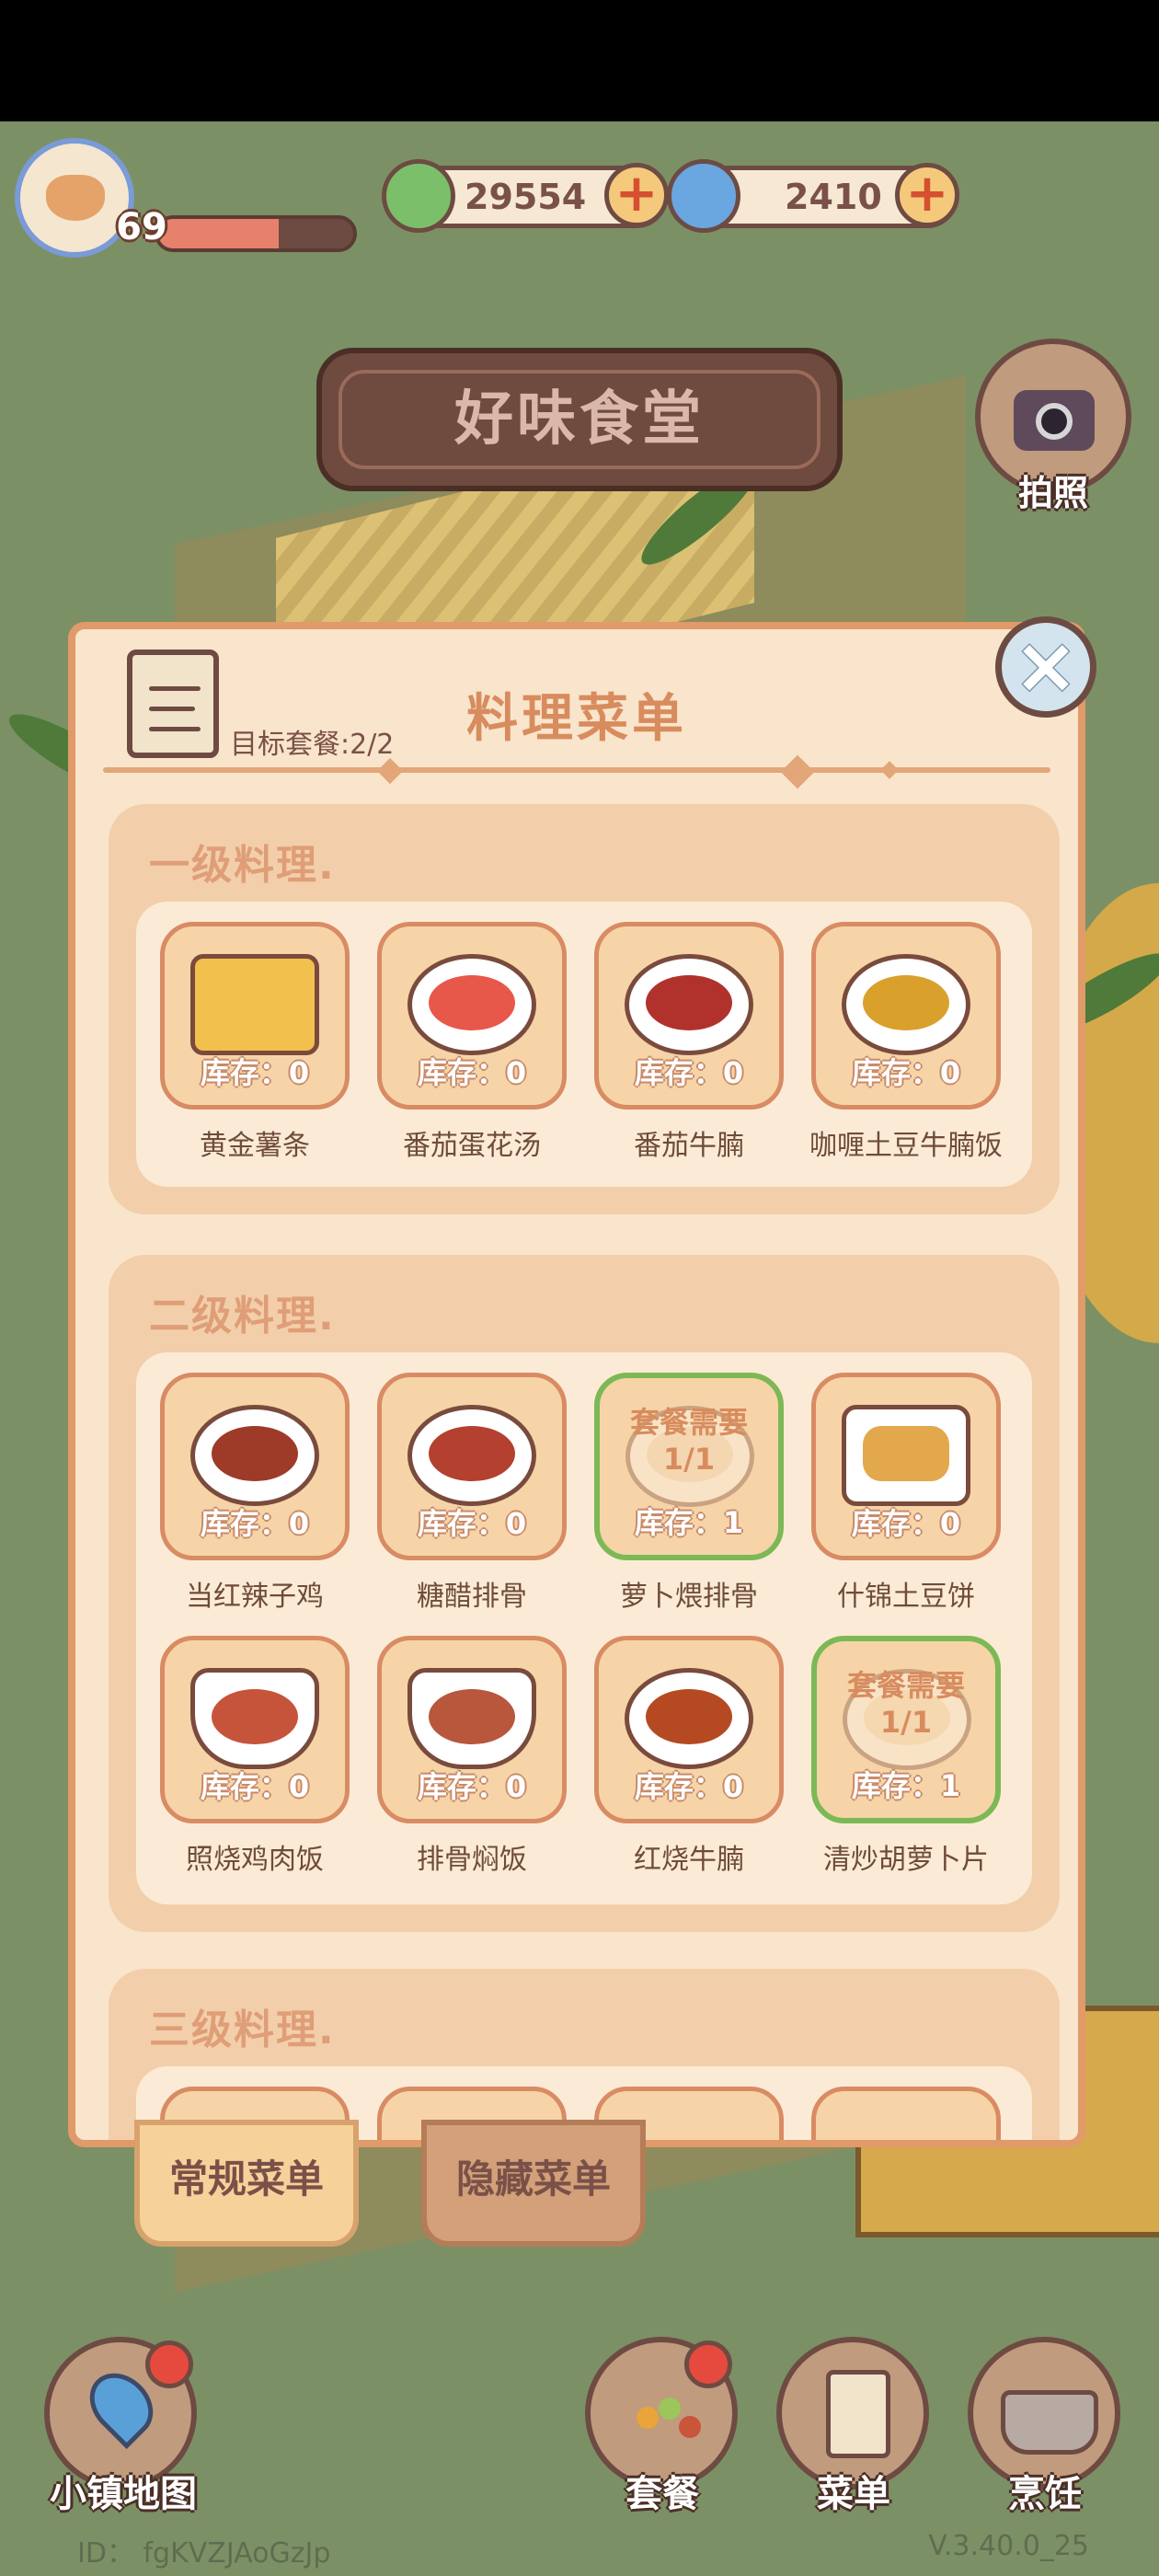  What do you see at coordinates (1008, 2546) in the screenshot?
I see `version-label: V.3.40.0_25` at bounding box center [1008, 2546].